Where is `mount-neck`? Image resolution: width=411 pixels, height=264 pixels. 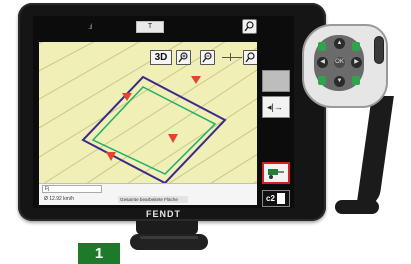 mount-neck is located at coordinates (167, 228).